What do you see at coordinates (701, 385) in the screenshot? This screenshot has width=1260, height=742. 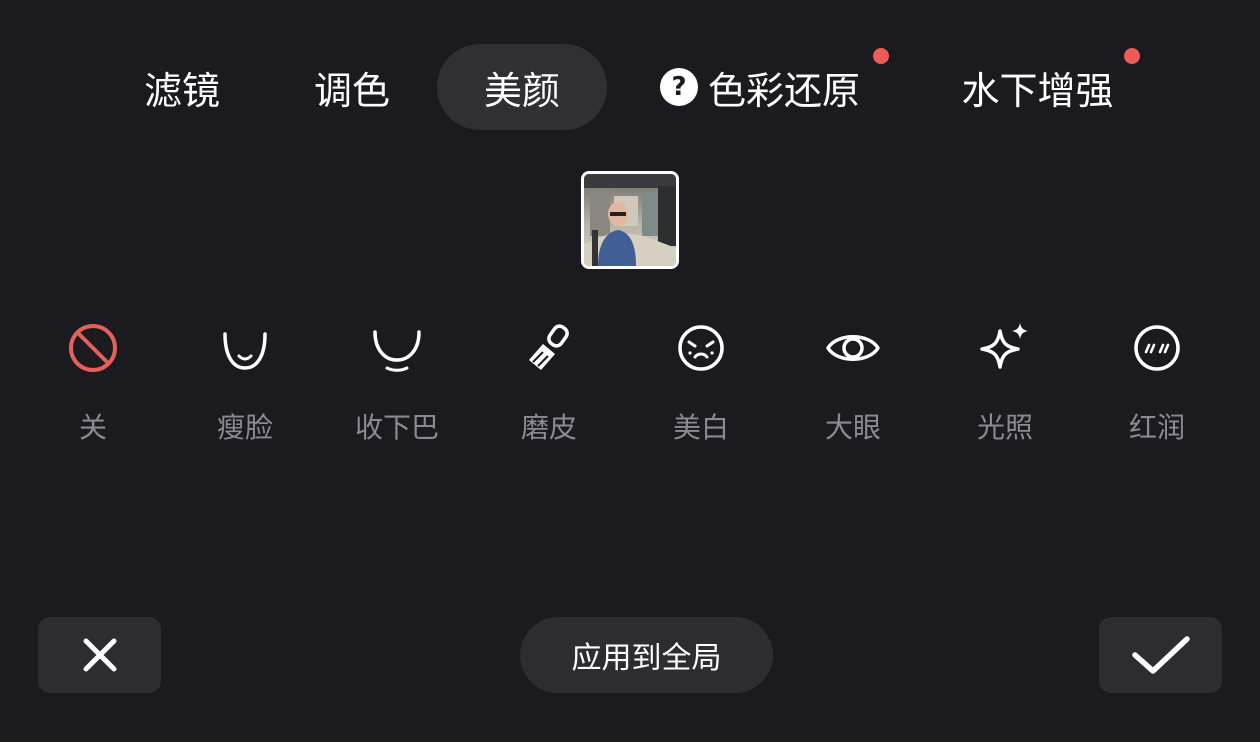 I see `tool-whitening: 美白` at bounding box center [701, 385].